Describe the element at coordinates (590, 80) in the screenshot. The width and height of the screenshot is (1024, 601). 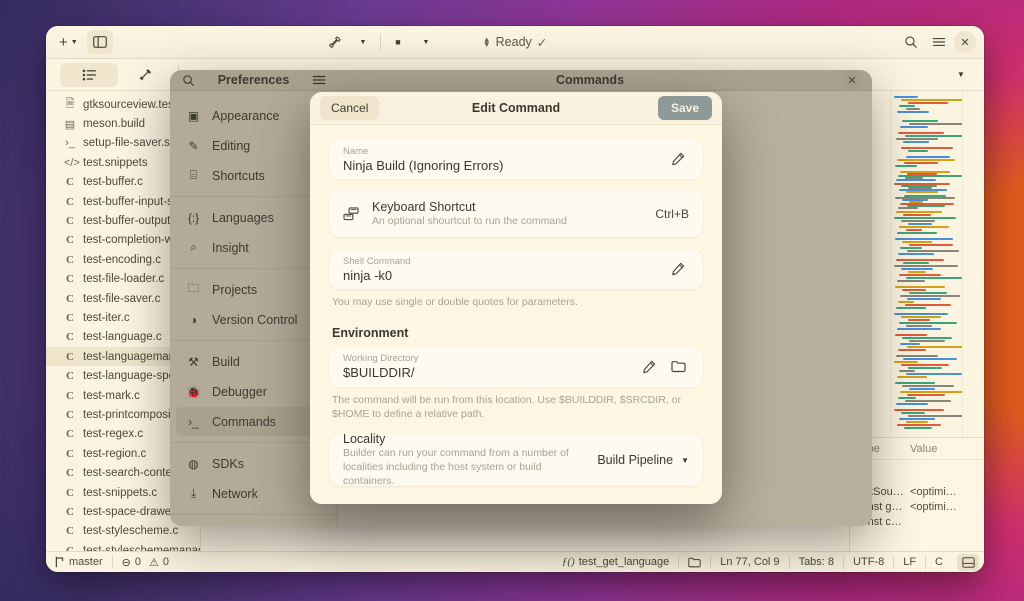
I see `preferences-page-title: Commands` at that location.